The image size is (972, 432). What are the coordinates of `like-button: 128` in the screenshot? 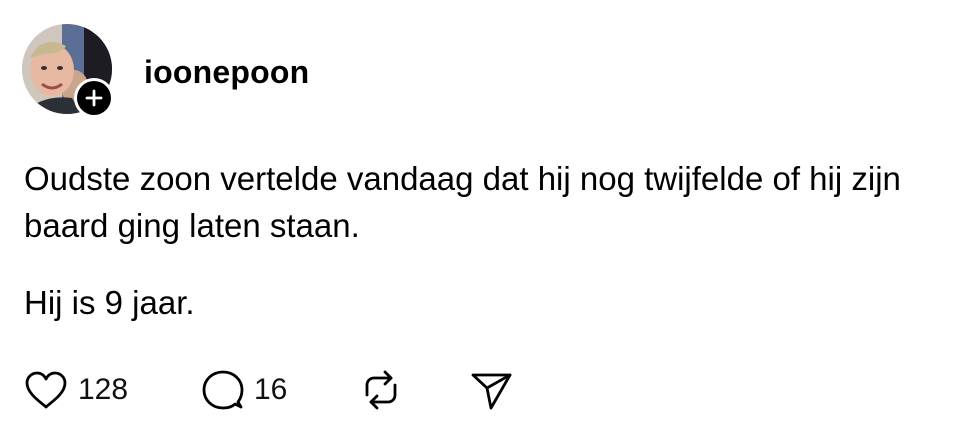 It's located at (76, 390).